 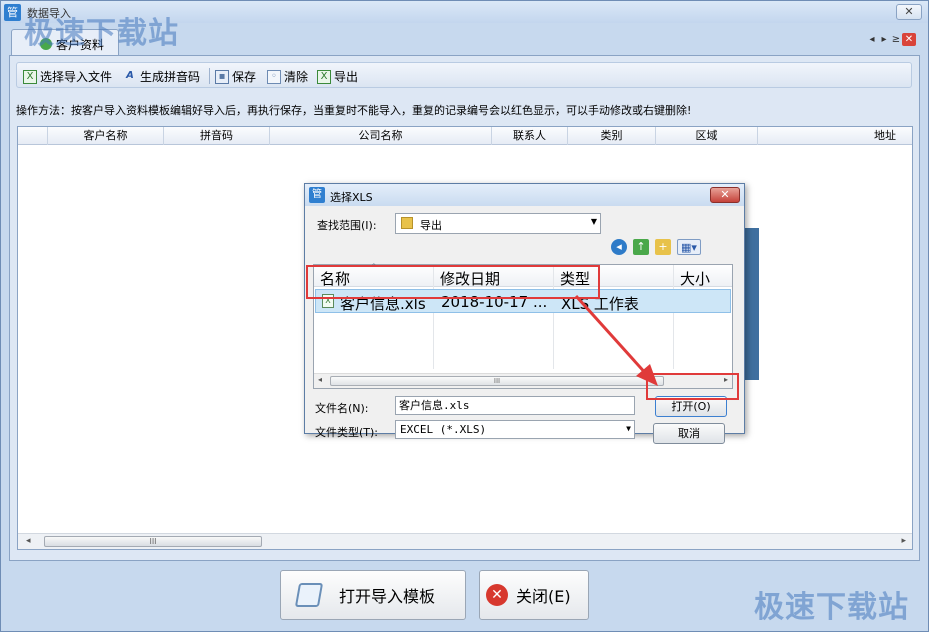 I want to click on background-scrollbar, so click(x=752, y=304).